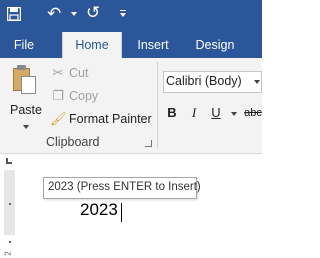 This screenshot has width=320, height=258. I want to click on tab-home: Home, so click(92, 45).